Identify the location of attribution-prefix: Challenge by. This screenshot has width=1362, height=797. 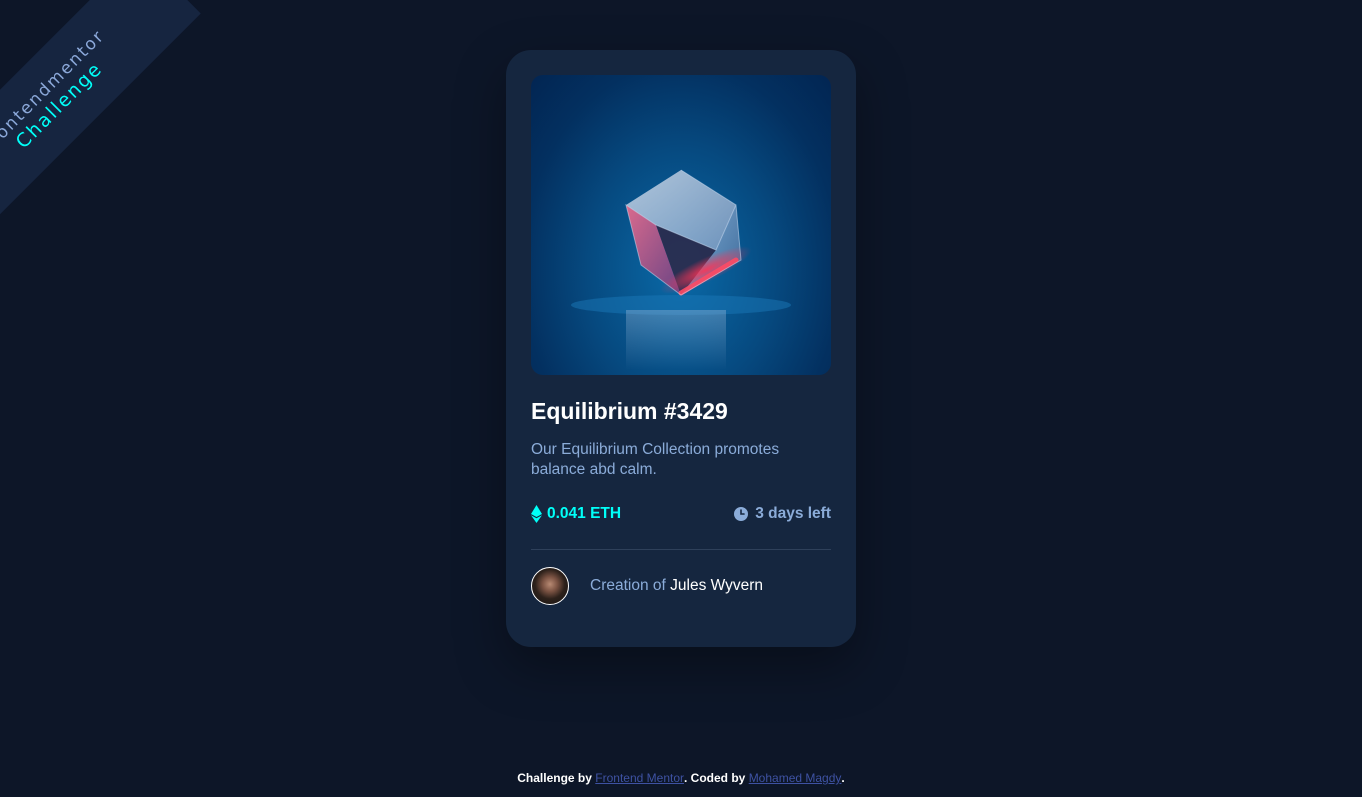
(554, 778).